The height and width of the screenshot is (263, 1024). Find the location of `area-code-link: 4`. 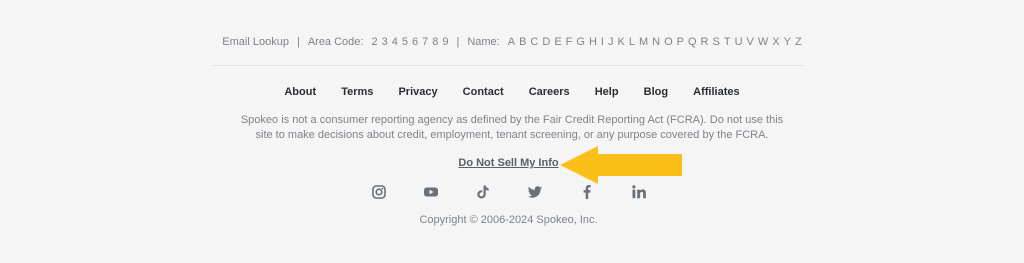

area-code-link: 4 is located at coordinates (395, 42).